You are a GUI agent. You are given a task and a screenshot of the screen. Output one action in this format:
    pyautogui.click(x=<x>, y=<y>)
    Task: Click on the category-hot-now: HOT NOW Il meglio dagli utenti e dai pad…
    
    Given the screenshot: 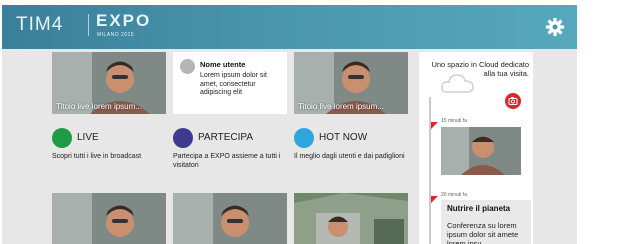 What is the action you would take?
    pyautogui.click(x=351, y=153)
    